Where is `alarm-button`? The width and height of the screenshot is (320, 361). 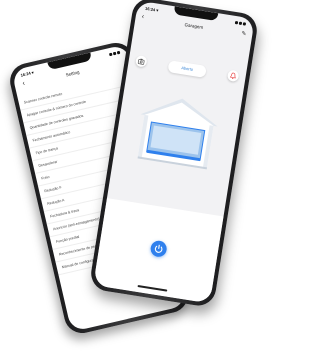
alarm-button is located at coordinates (233, 76).